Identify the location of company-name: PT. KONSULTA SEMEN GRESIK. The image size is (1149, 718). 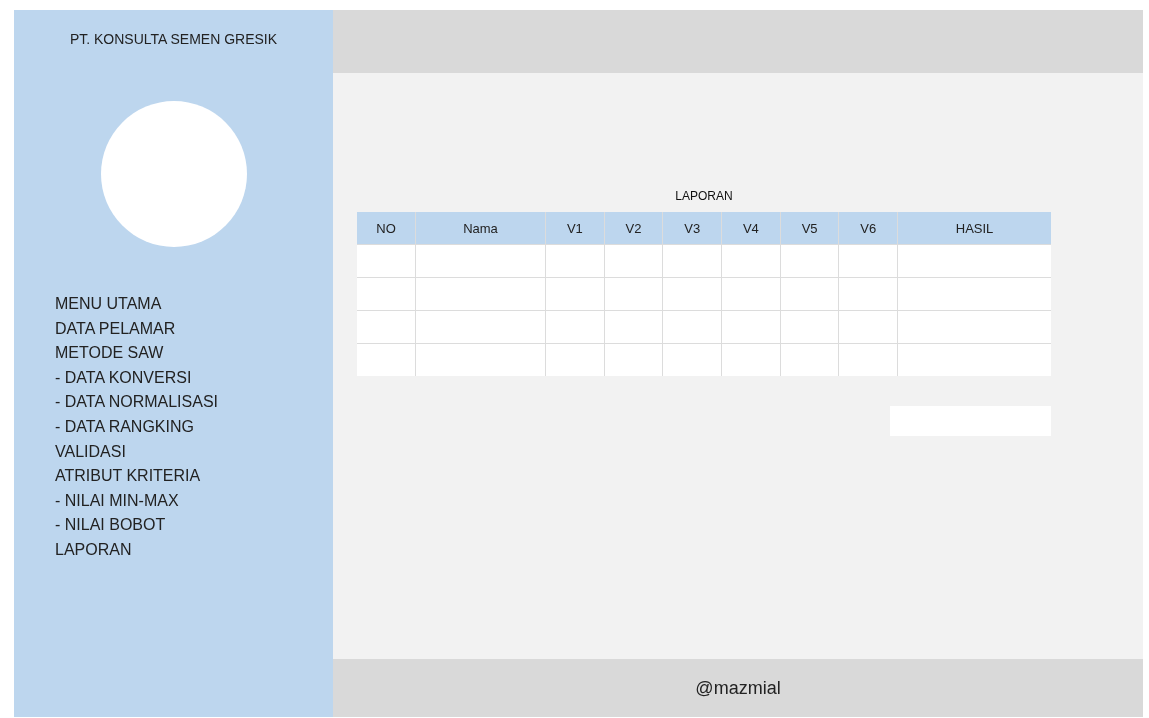
(173, 40).